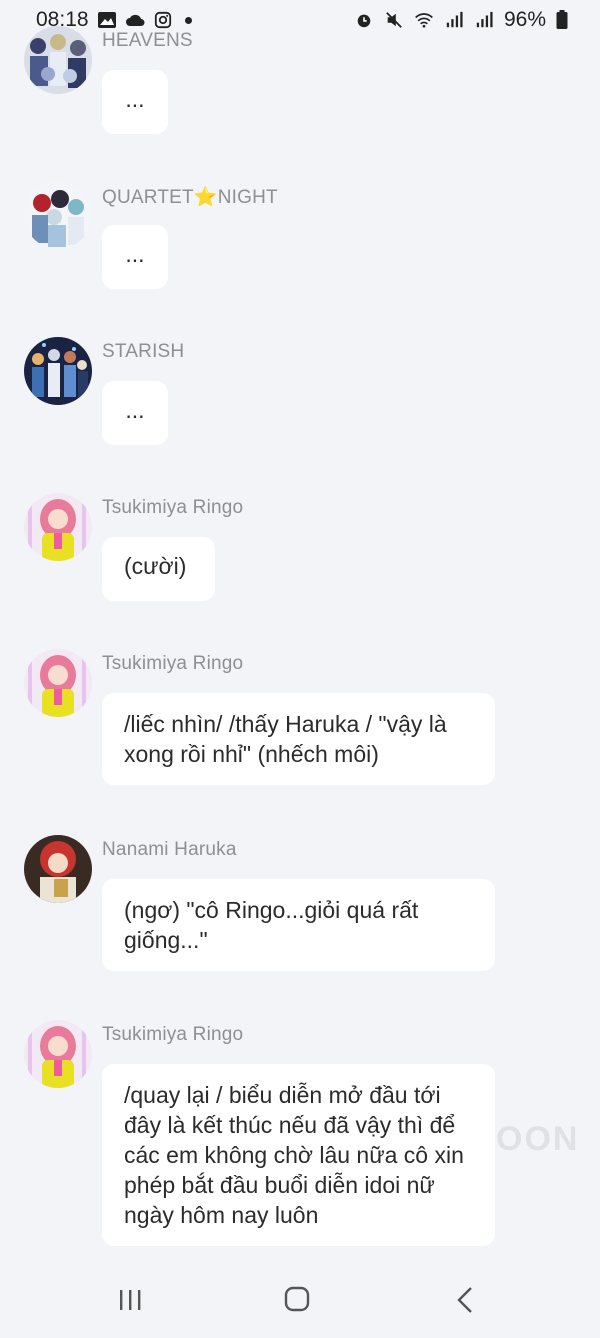 This screenshot has width=600, height=1338. Describe the element at coordinates (130, 1300) in the screenshot. I see `recent-apps-icon` at that location.